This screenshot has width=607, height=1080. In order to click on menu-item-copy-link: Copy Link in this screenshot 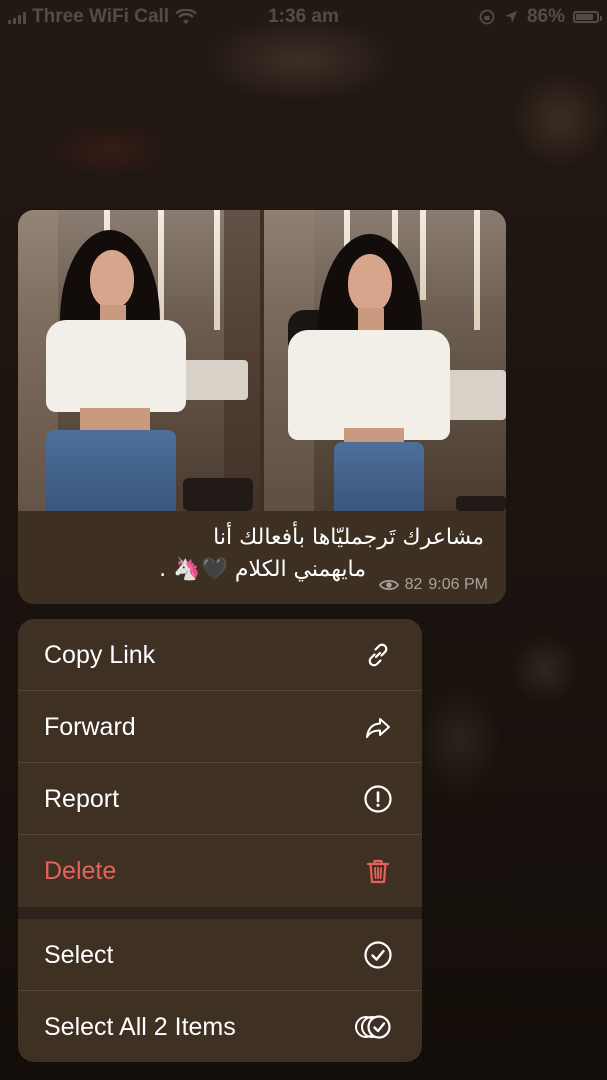, I will do `click(220, 655)`.